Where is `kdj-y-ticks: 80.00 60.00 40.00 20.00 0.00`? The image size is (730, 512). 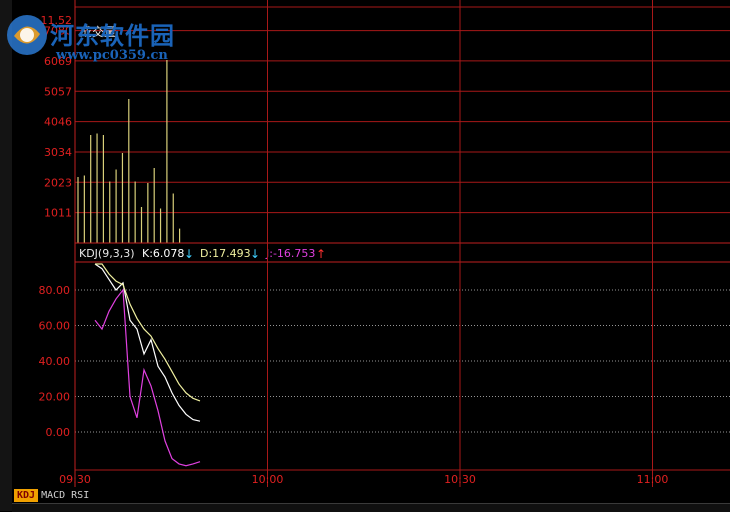
kdj-y-ticks: 80.00 60.00 40.00 20.00 0.00 is located at coordinates (55, 361).